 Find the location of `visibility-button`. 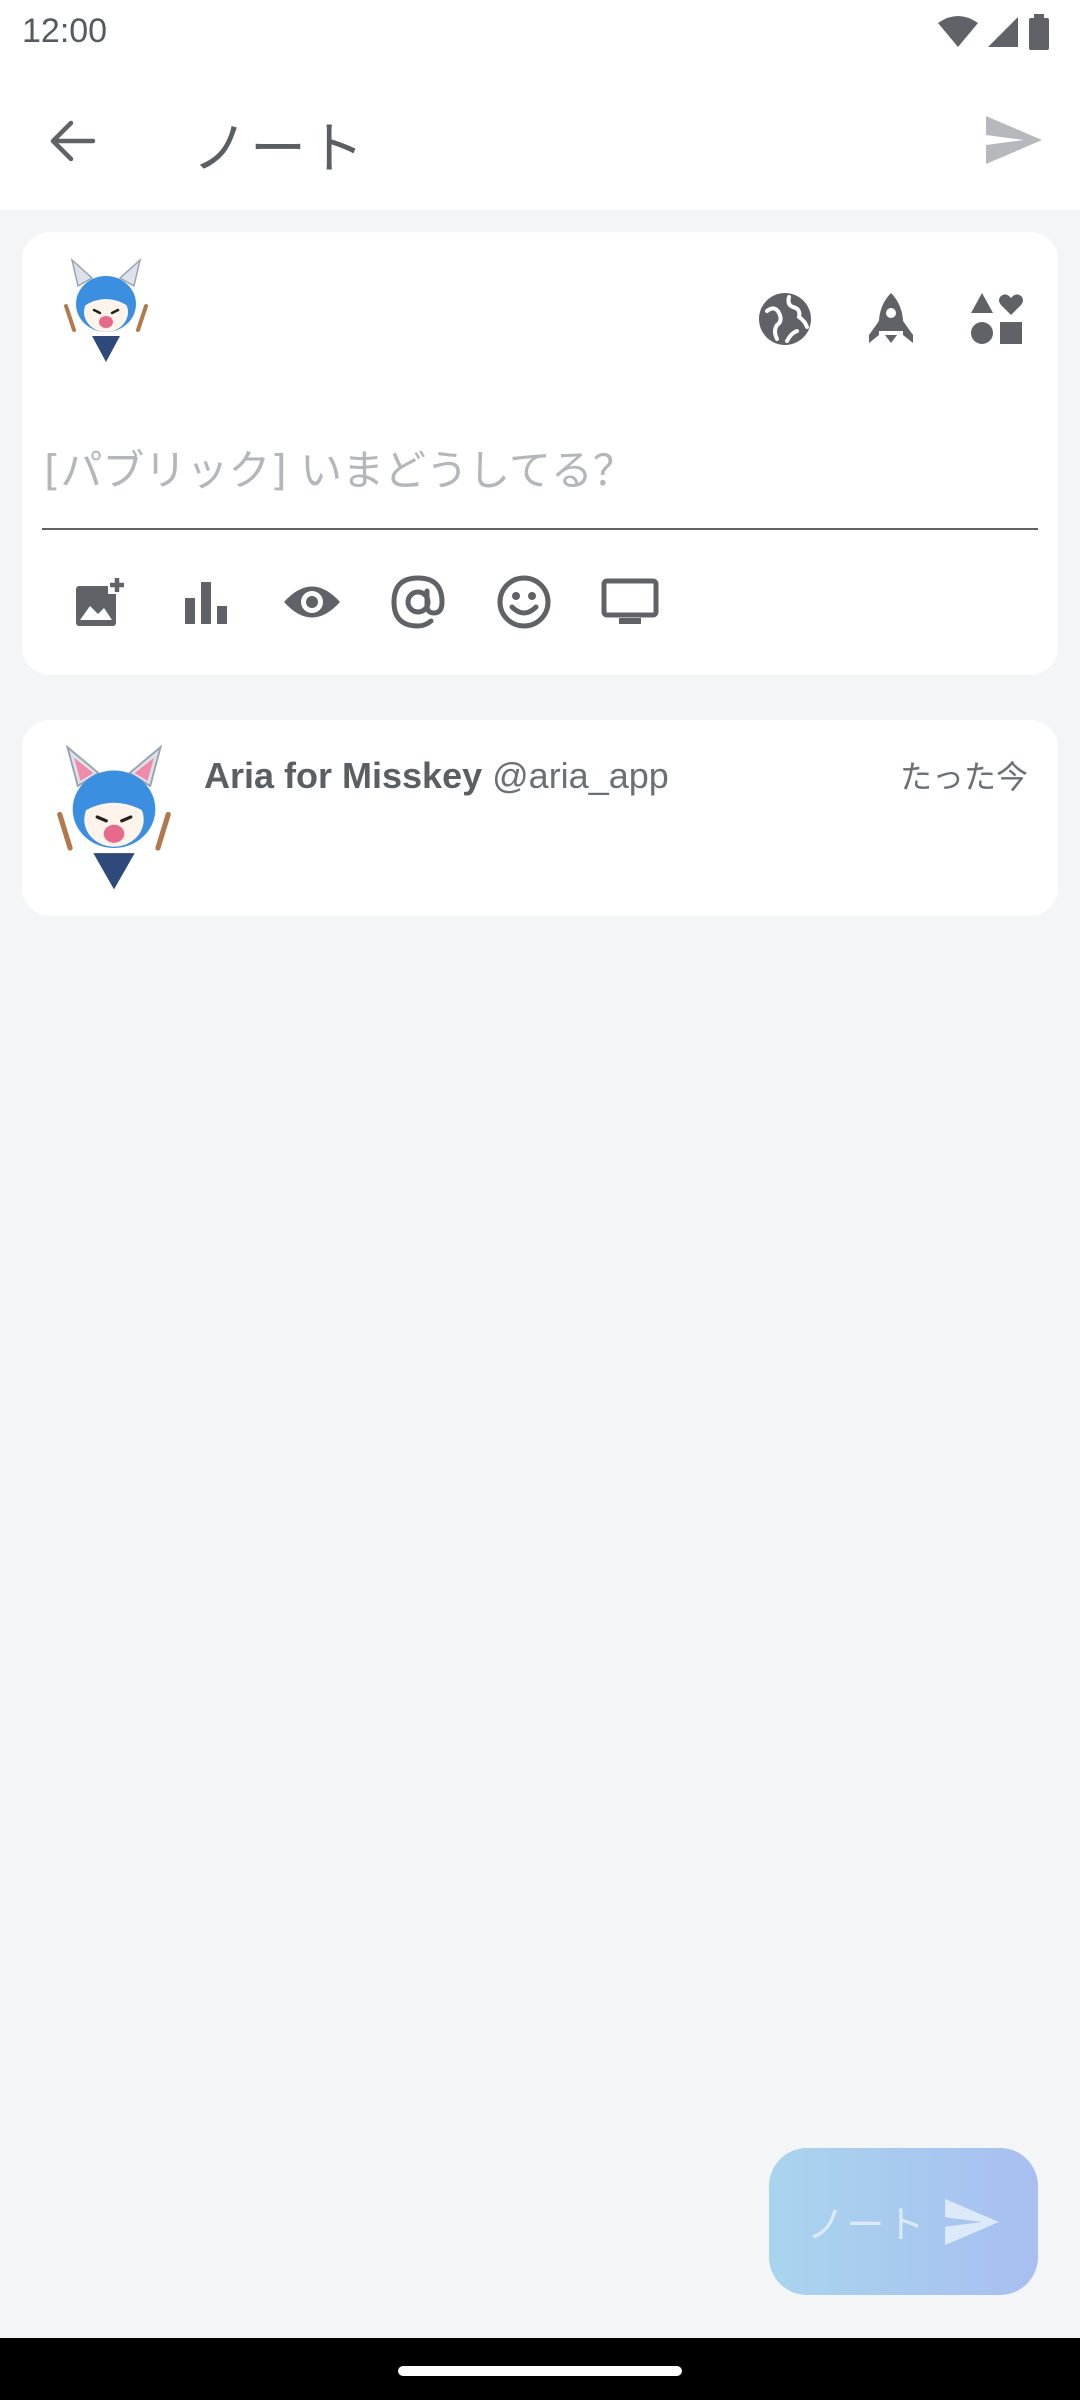

visibility-button is located at coordinates (785, 319).